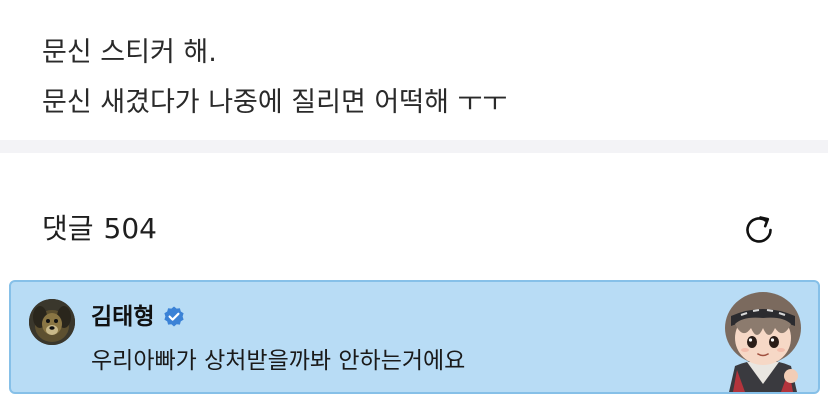 The width and height of the screenshot is (828, 407). I want to click on bottom-spacer, so click(414, 401).